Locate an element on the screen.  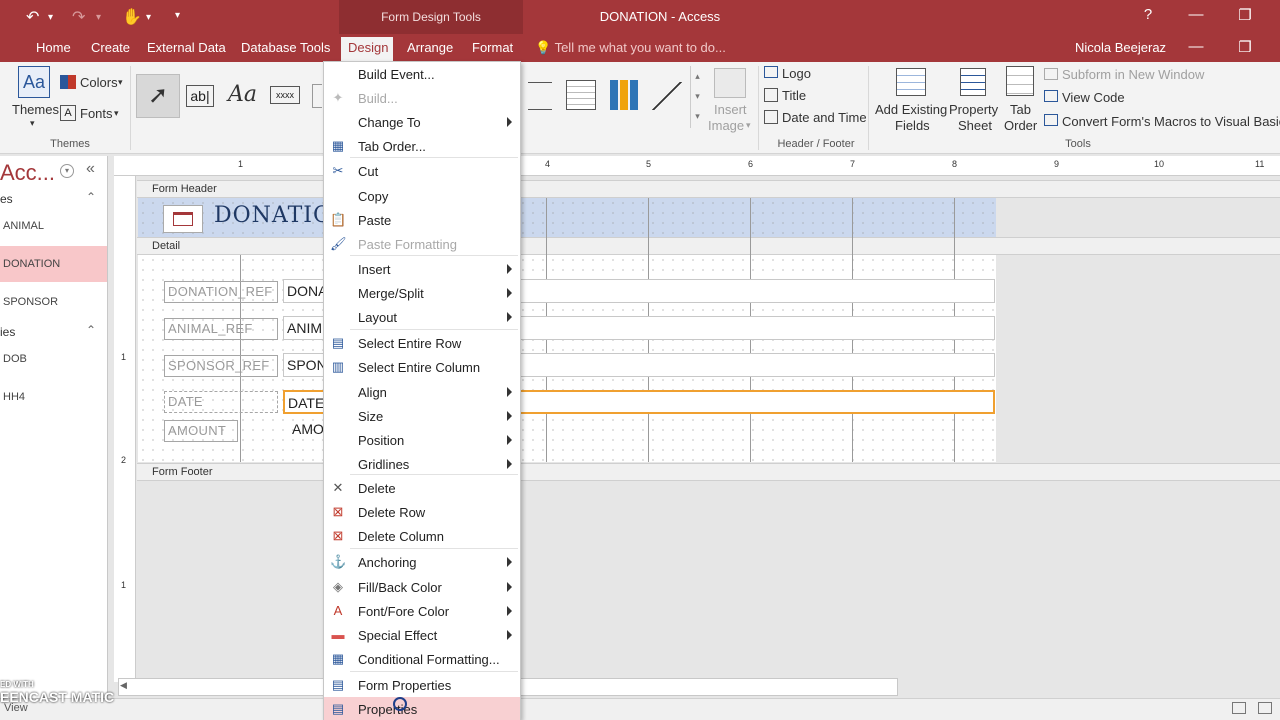
property-sheet-label2: Sheet is located at coordinates (975, 125).